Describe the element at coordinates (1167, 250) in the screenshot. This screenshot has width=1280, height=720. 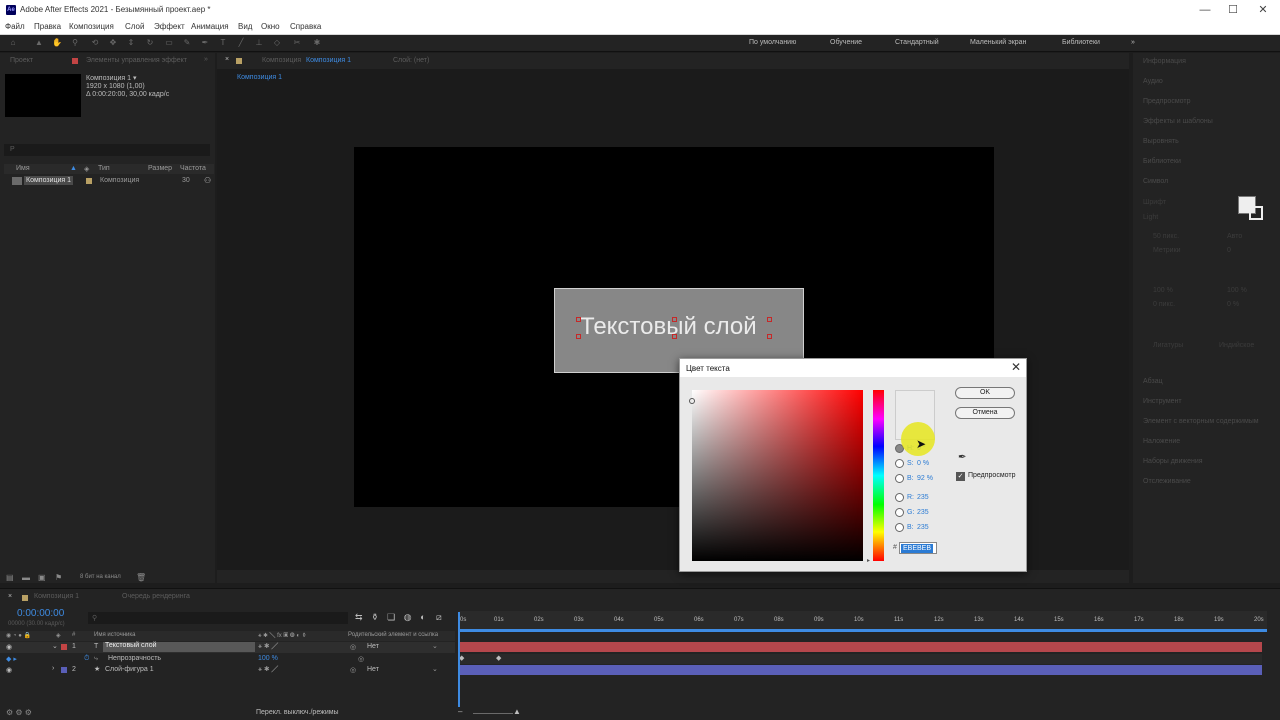
I see `kerning-field: Метрики` at that location.